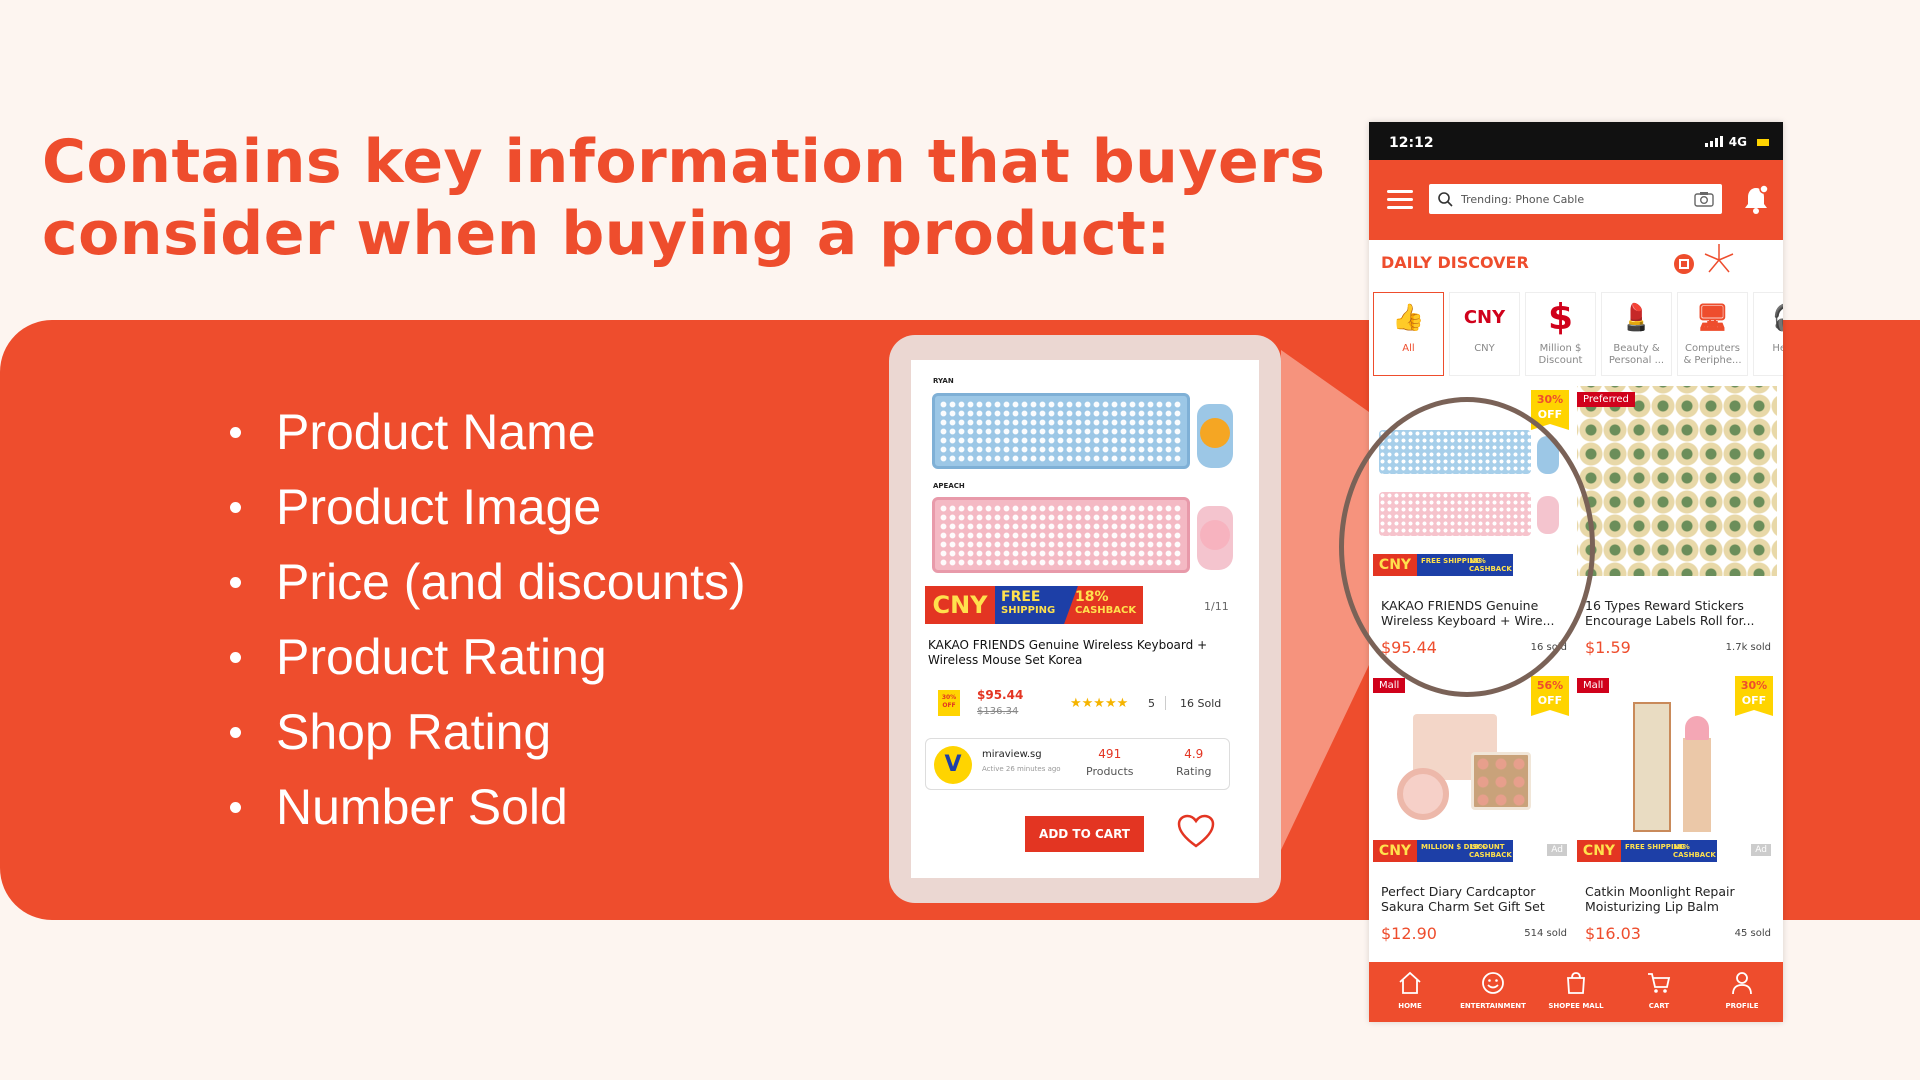 The height and width of the screenshot is (1080, 1920). What do you see at coordinates (1576, 141) in the screenshot?
I see `status-bar: 12:12 4G` at bounding box center [1576, 141].